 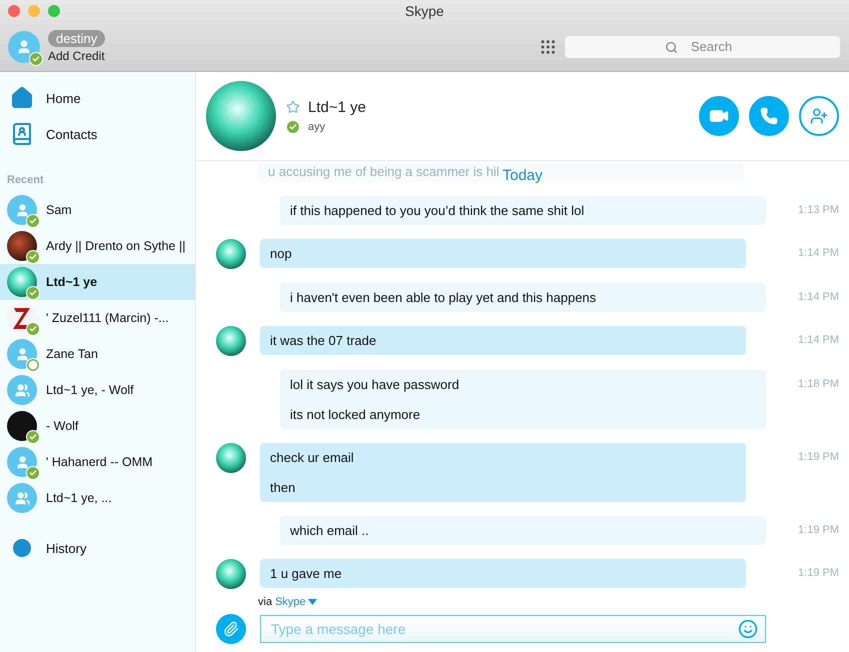 What do you see at coordinates (265, 602) in the screenshot?
I see `via-label: via` at bounding box center [265, 602].